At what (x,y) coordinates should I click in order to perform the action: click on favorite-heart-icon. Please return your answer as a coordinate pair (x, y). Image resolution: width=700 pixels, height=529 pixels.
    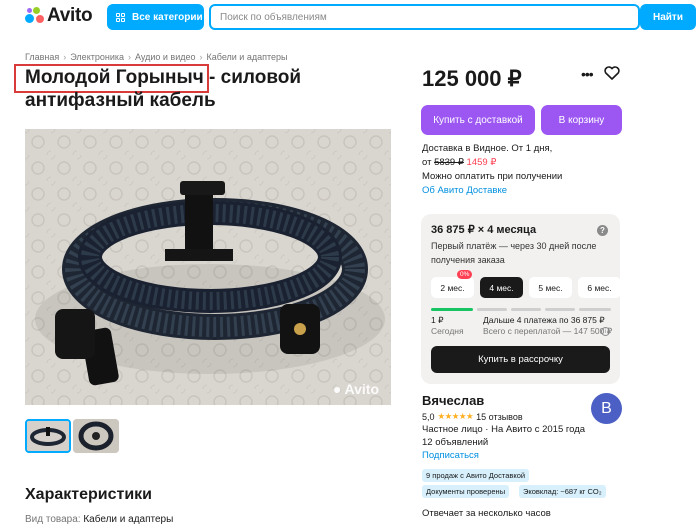
    Looking at the image, I should click on (612, 75).